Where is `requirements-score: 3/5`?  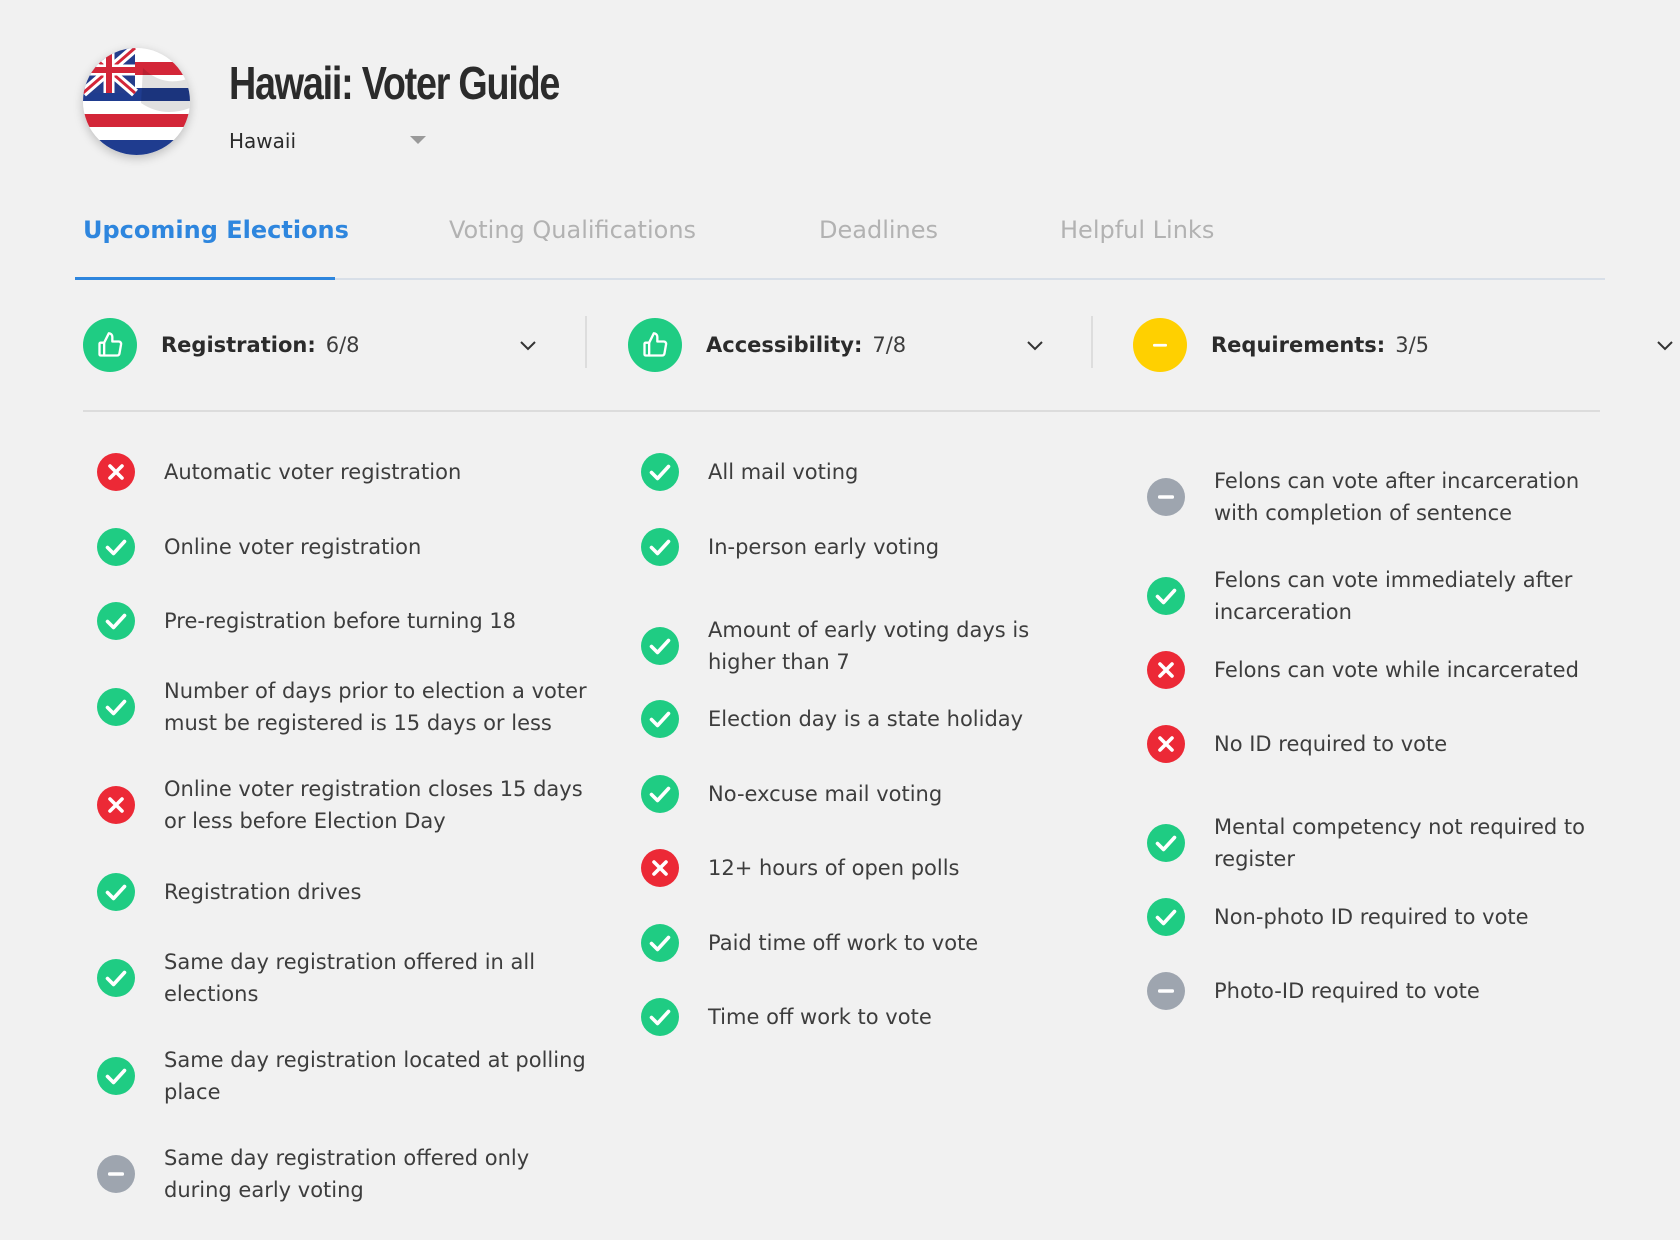
requirements-score: 3/5 is located at coordinates (1412, 345).